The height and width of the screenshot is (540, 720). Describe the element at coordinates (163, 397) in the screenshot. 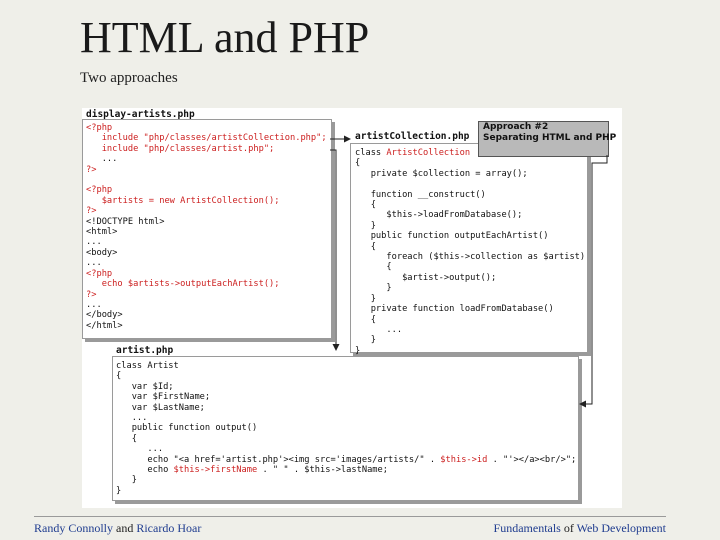

I see `artist-code-line: var $FirstName;` at that location.